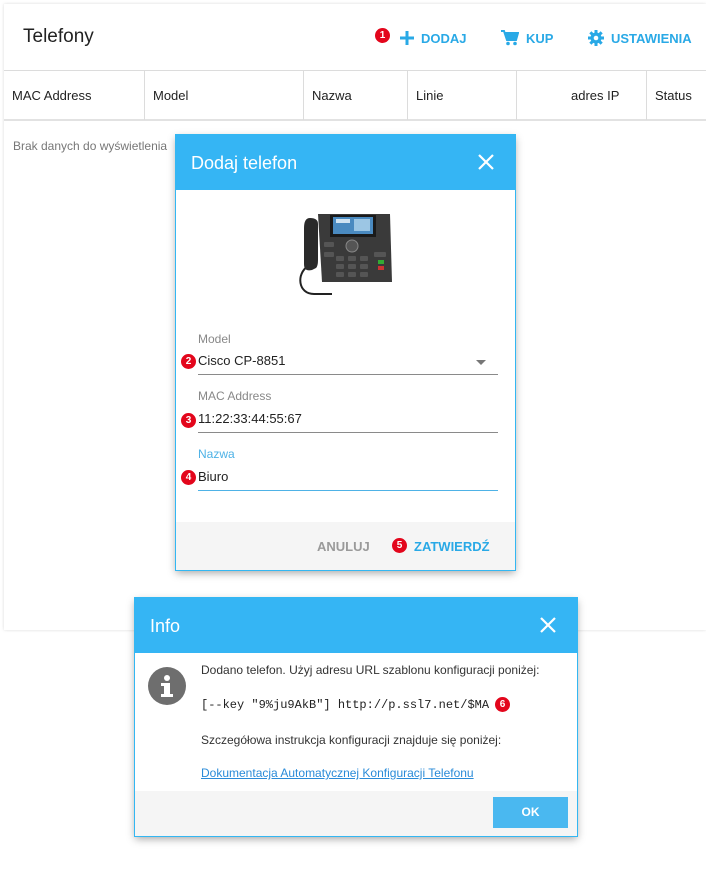 This screenshot has height=879, width=706. Describe the element at coordinates (382, 35) in the screenshot. I see `annotation-badge-1: 1` at that location.